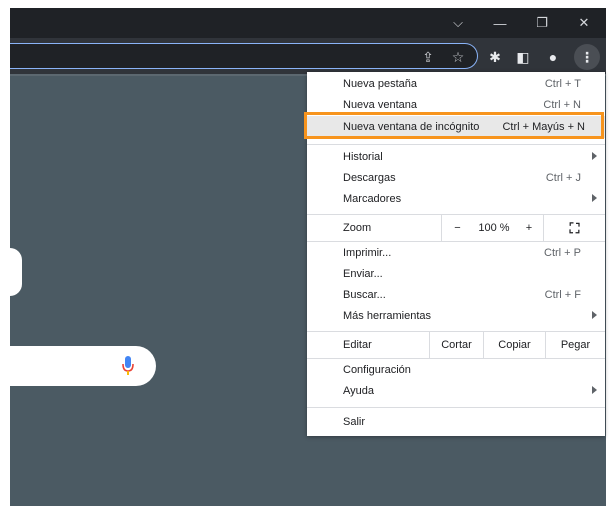  I want to click on title-bar: ⌵ — ❐ ✕, so click(308, 23).